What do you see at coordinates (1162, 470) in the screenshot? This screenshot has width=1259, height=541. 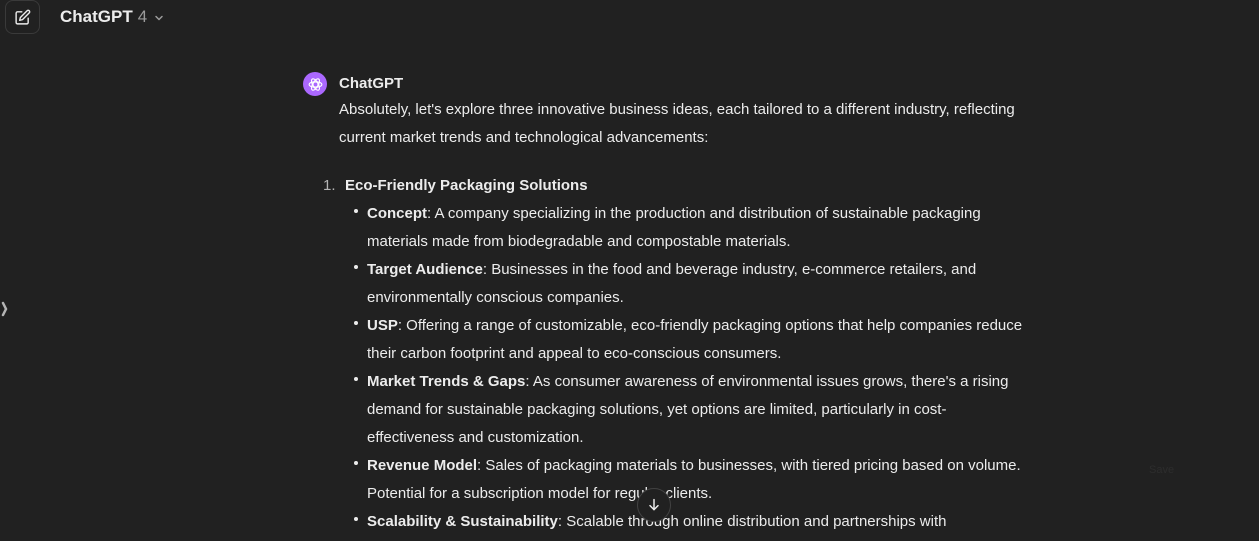 I see `faint-save-label: Save` at bounding box center [1162, 470].